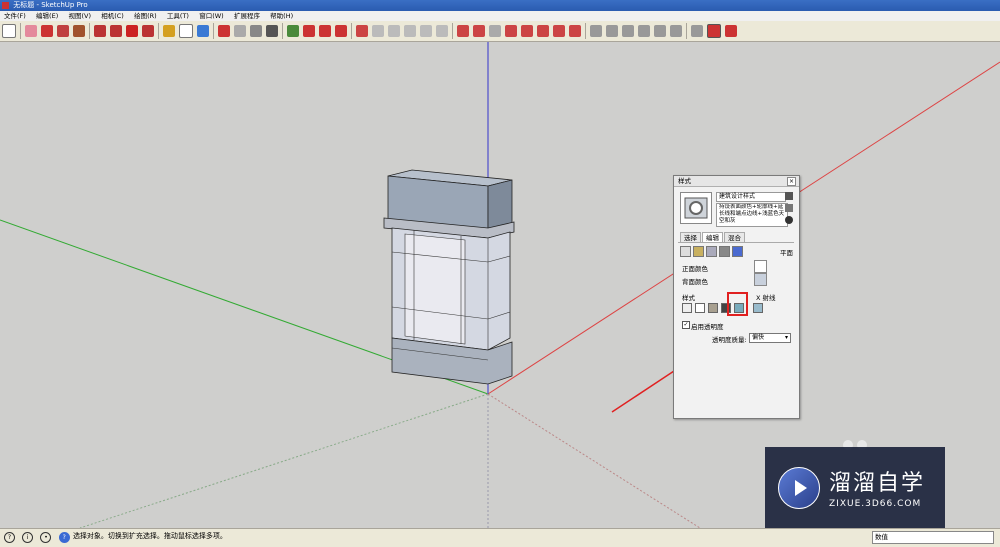 The width and height of the screenshot is (1000, 547). I want to click on ruby-icon, so click(731, 31).